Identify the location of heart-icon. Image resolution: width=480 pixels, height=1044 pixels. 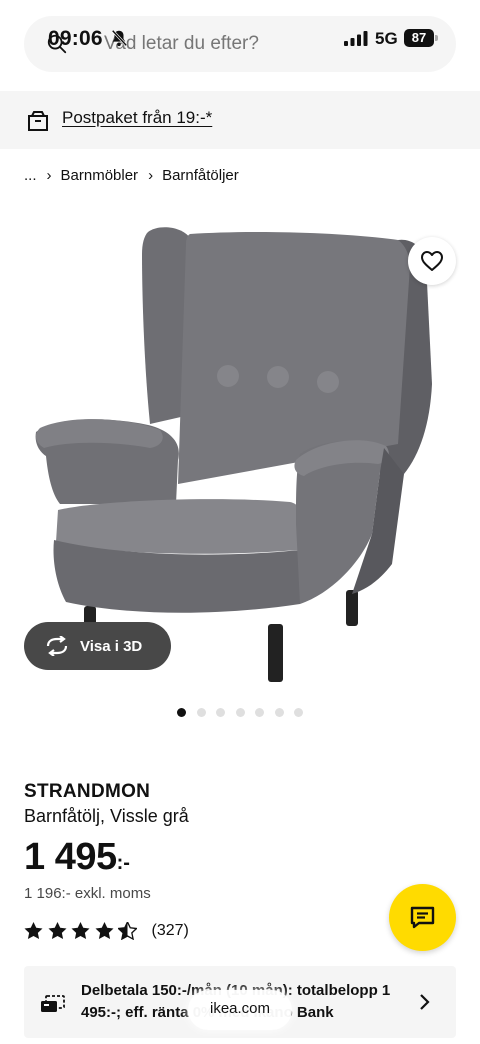
(432, 261).